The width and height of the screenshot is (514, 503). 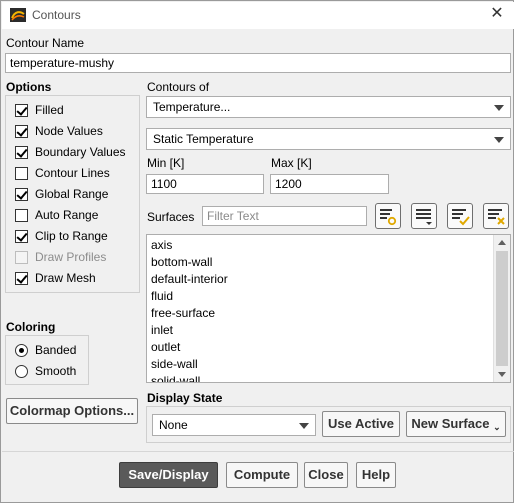 I want to click on radio-banded, so click(x=21, y=350).